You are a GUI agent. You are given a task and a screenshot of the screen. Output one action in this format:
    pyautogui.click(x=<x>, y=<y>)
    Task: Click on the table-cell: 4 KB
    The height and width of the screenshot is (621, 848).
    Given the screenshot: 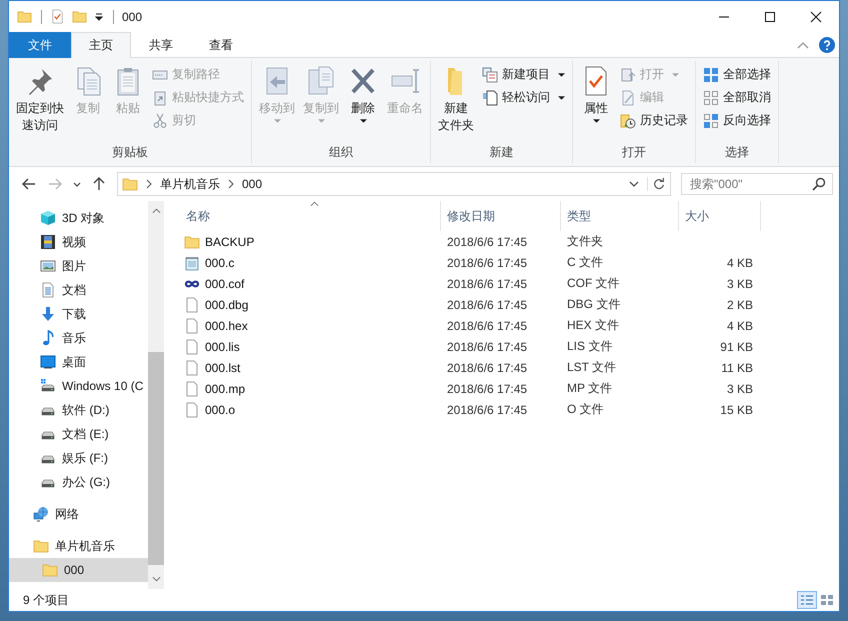 What is the action you would take?
    pyautogui.click(x=739, y=263)
    